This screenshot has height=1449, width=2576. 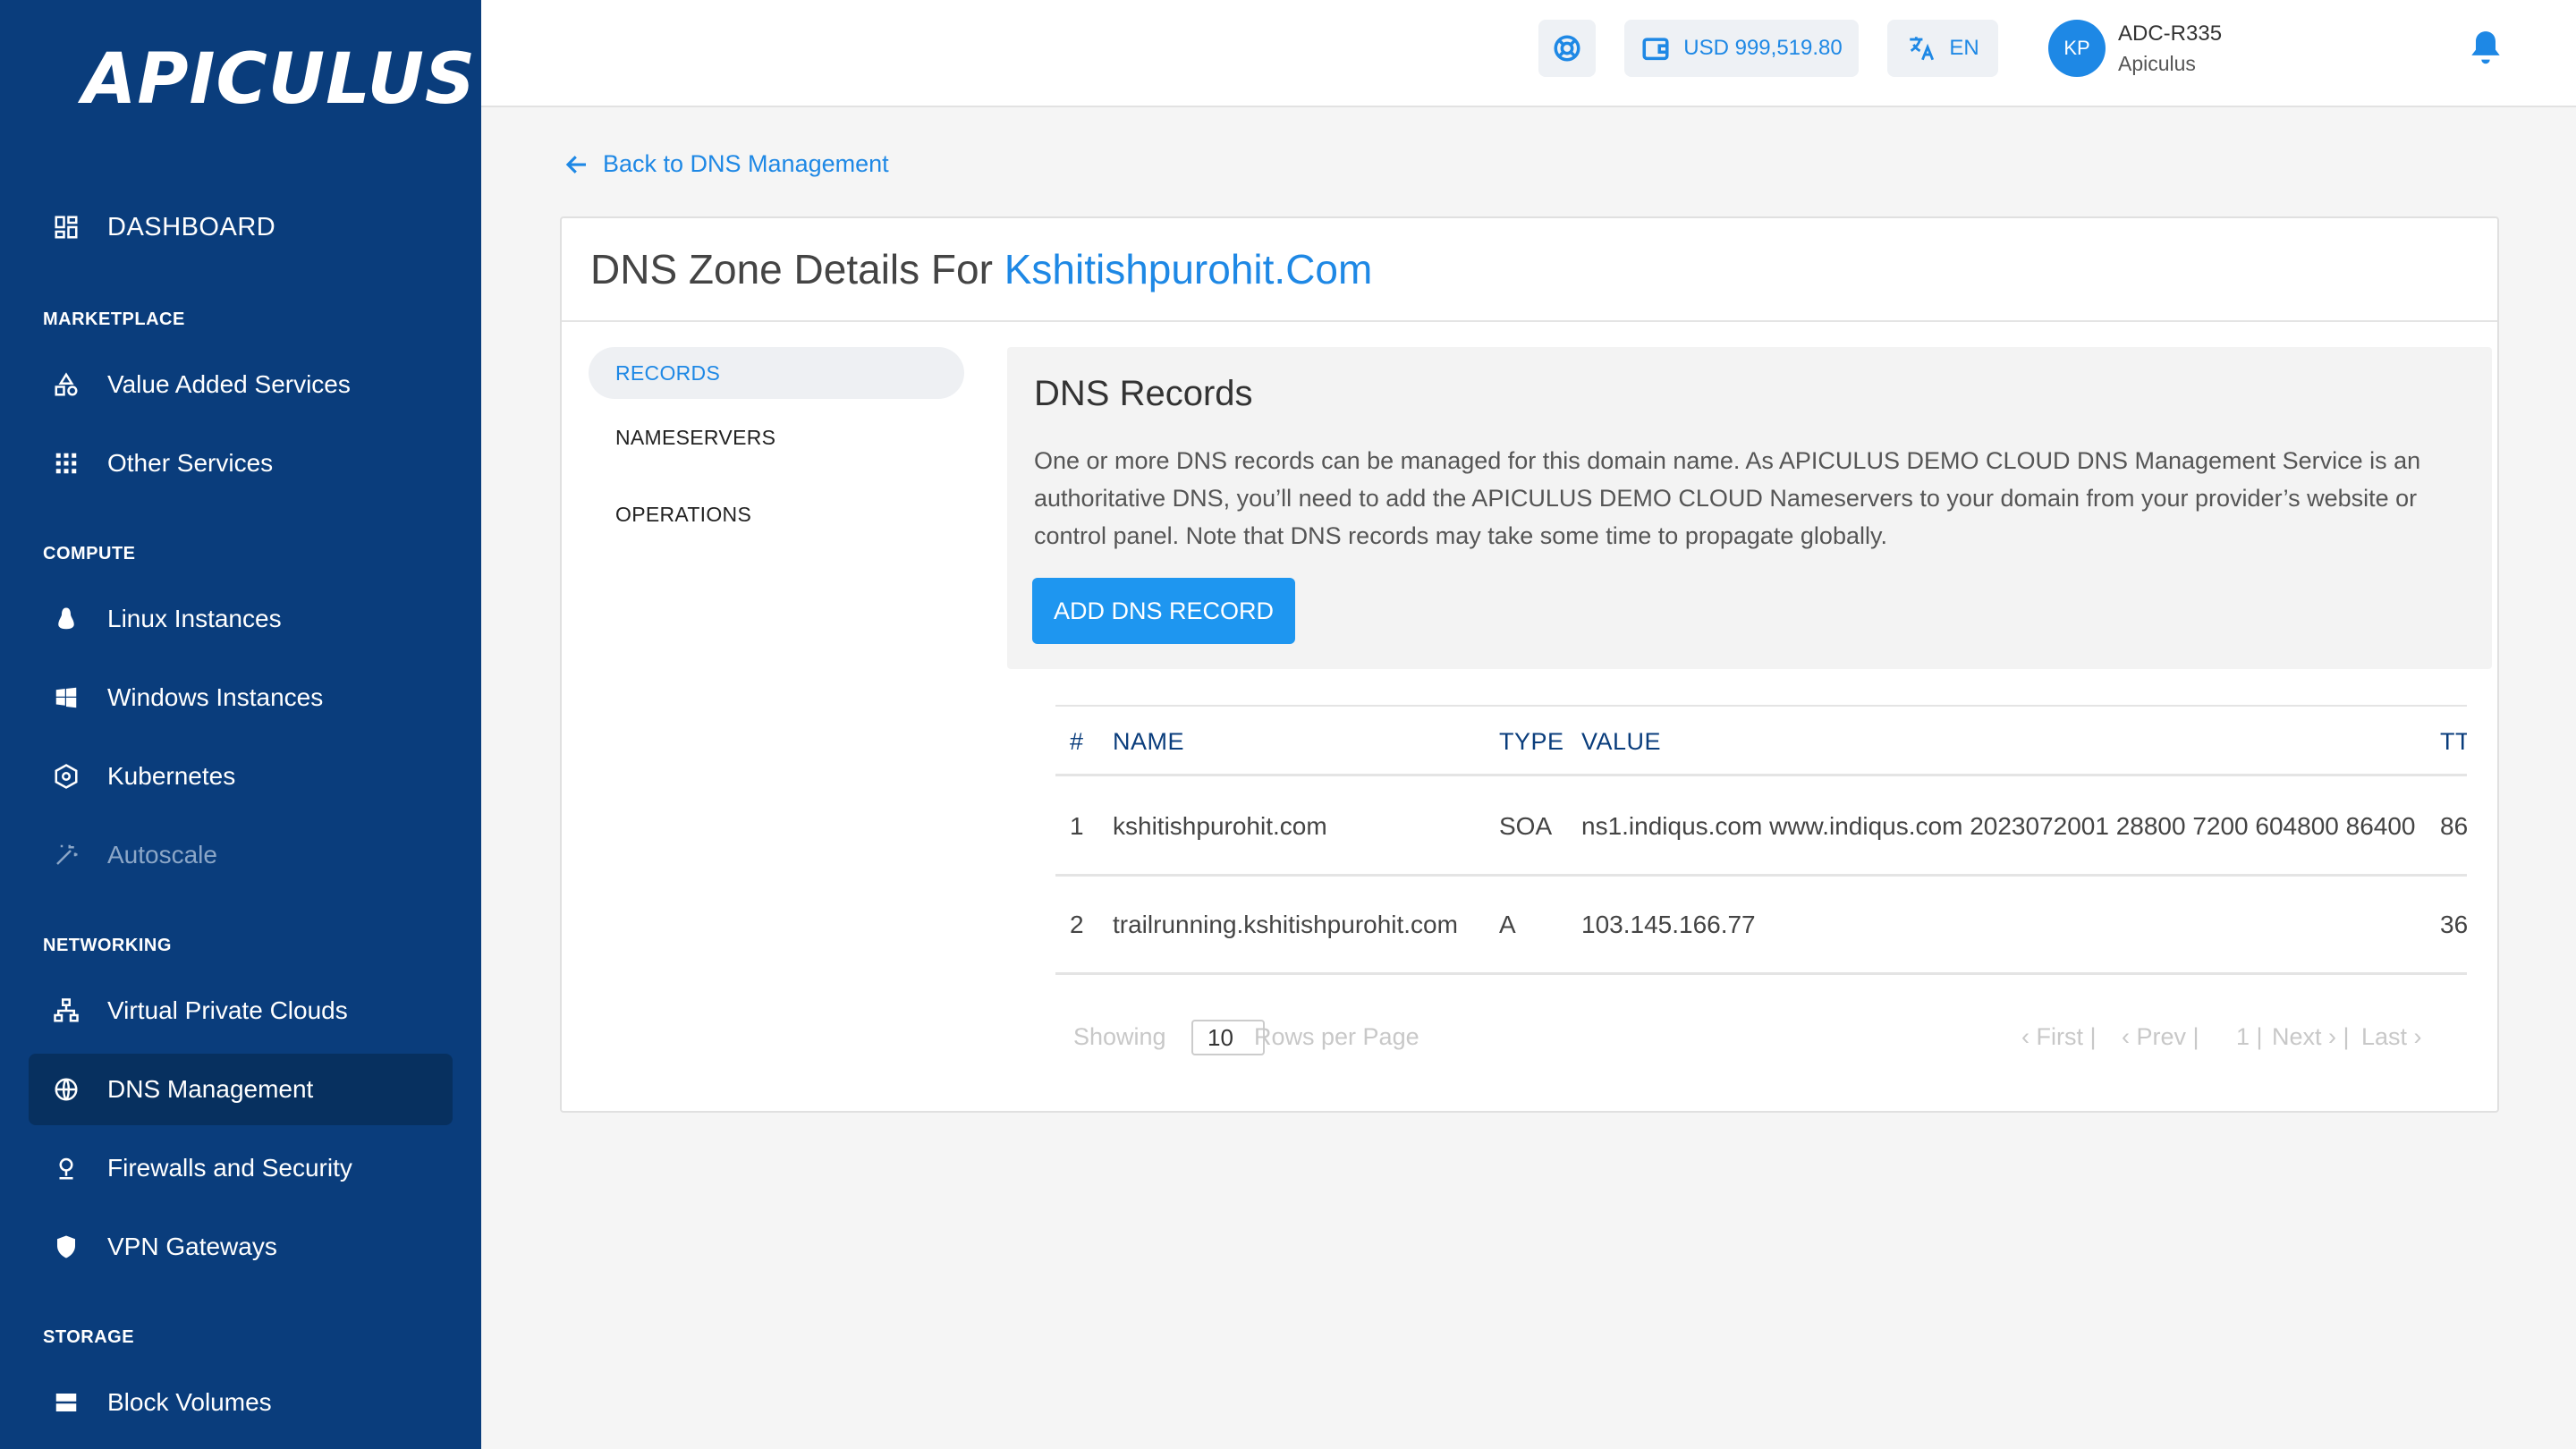 I want to click on section-label-networking: NETWORKING, so click(x=107, y=945).